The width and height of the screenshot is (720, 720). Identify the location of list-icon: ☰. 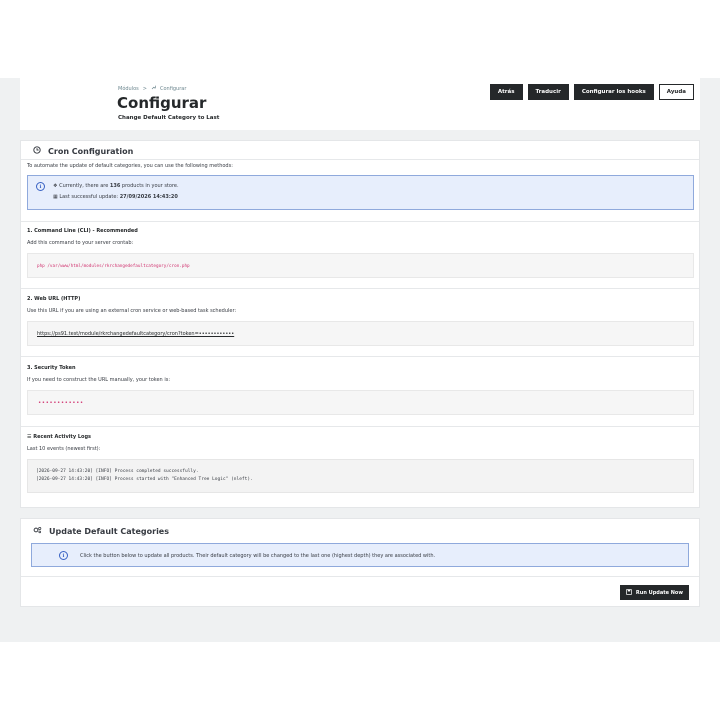
(29, 437).